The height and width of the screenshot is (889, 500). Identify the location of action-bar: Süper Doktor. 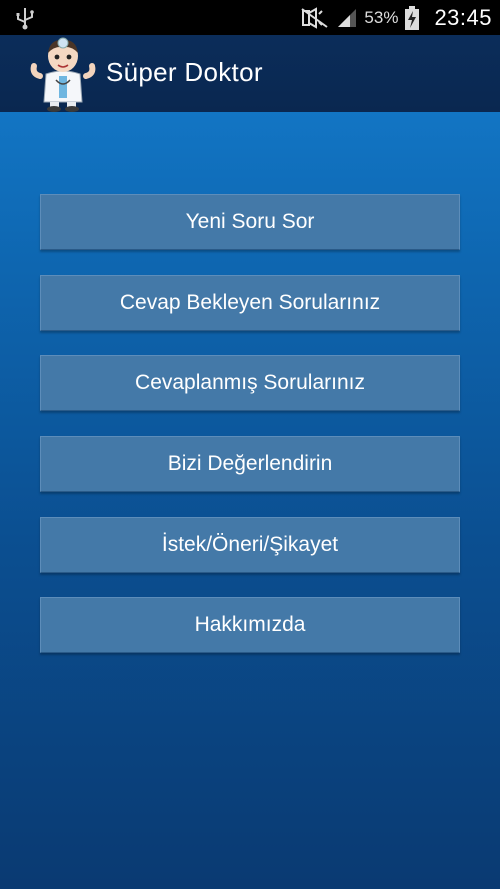
(250, 74).